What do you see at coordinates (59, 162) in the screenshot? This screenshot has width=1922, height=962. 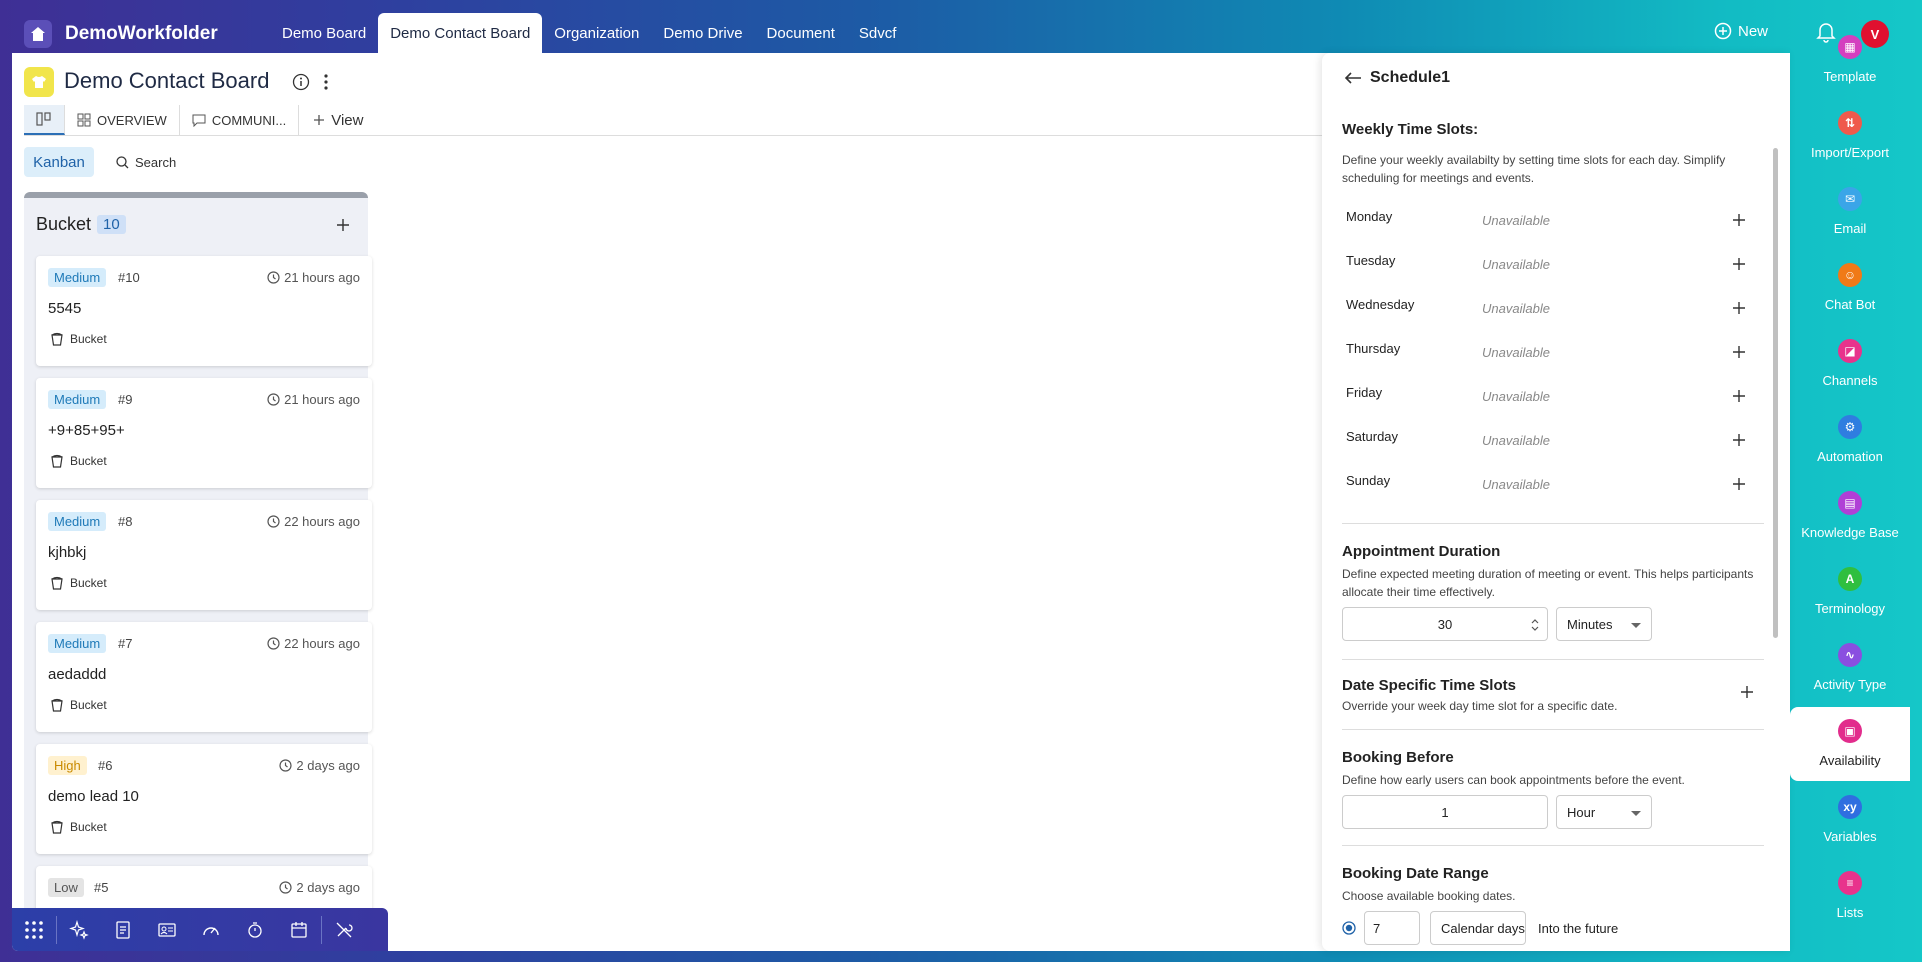 I see `kanban-button: Kanban` at bounding box center [59, 162].